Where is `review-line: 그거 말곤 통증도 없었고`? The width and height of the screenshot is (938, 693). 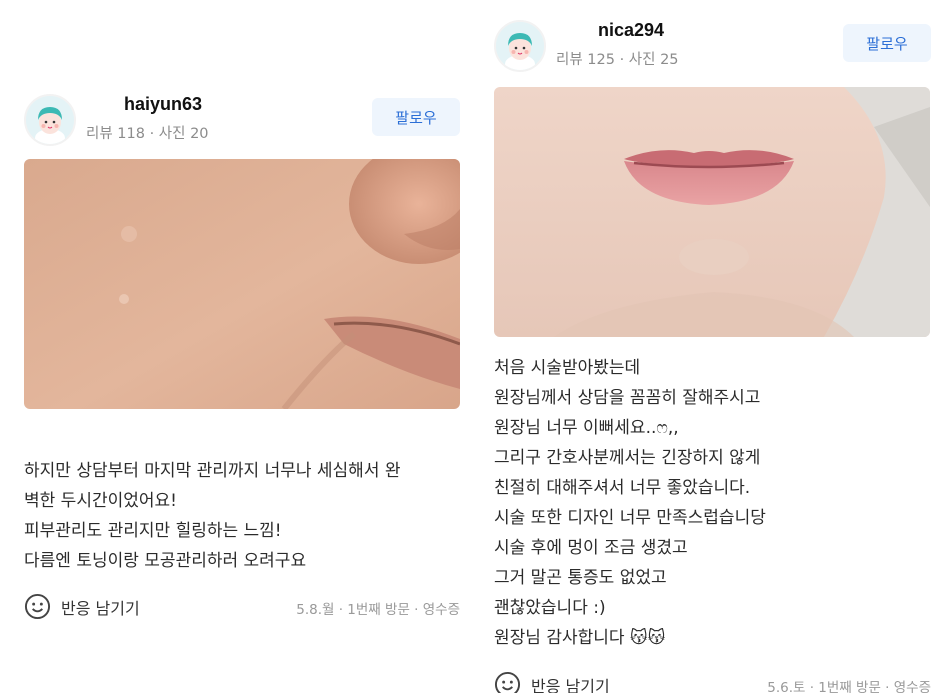 review-line: 그거 말곤 통증도 없었고 is located at coordinates (580, 578).